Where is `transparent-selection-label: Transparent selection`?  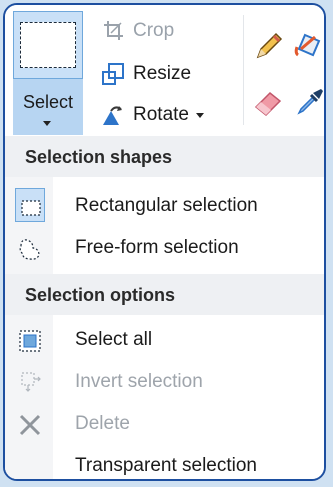
transparent-selection-label: Transparent selection is located at coordinates (166, 465).